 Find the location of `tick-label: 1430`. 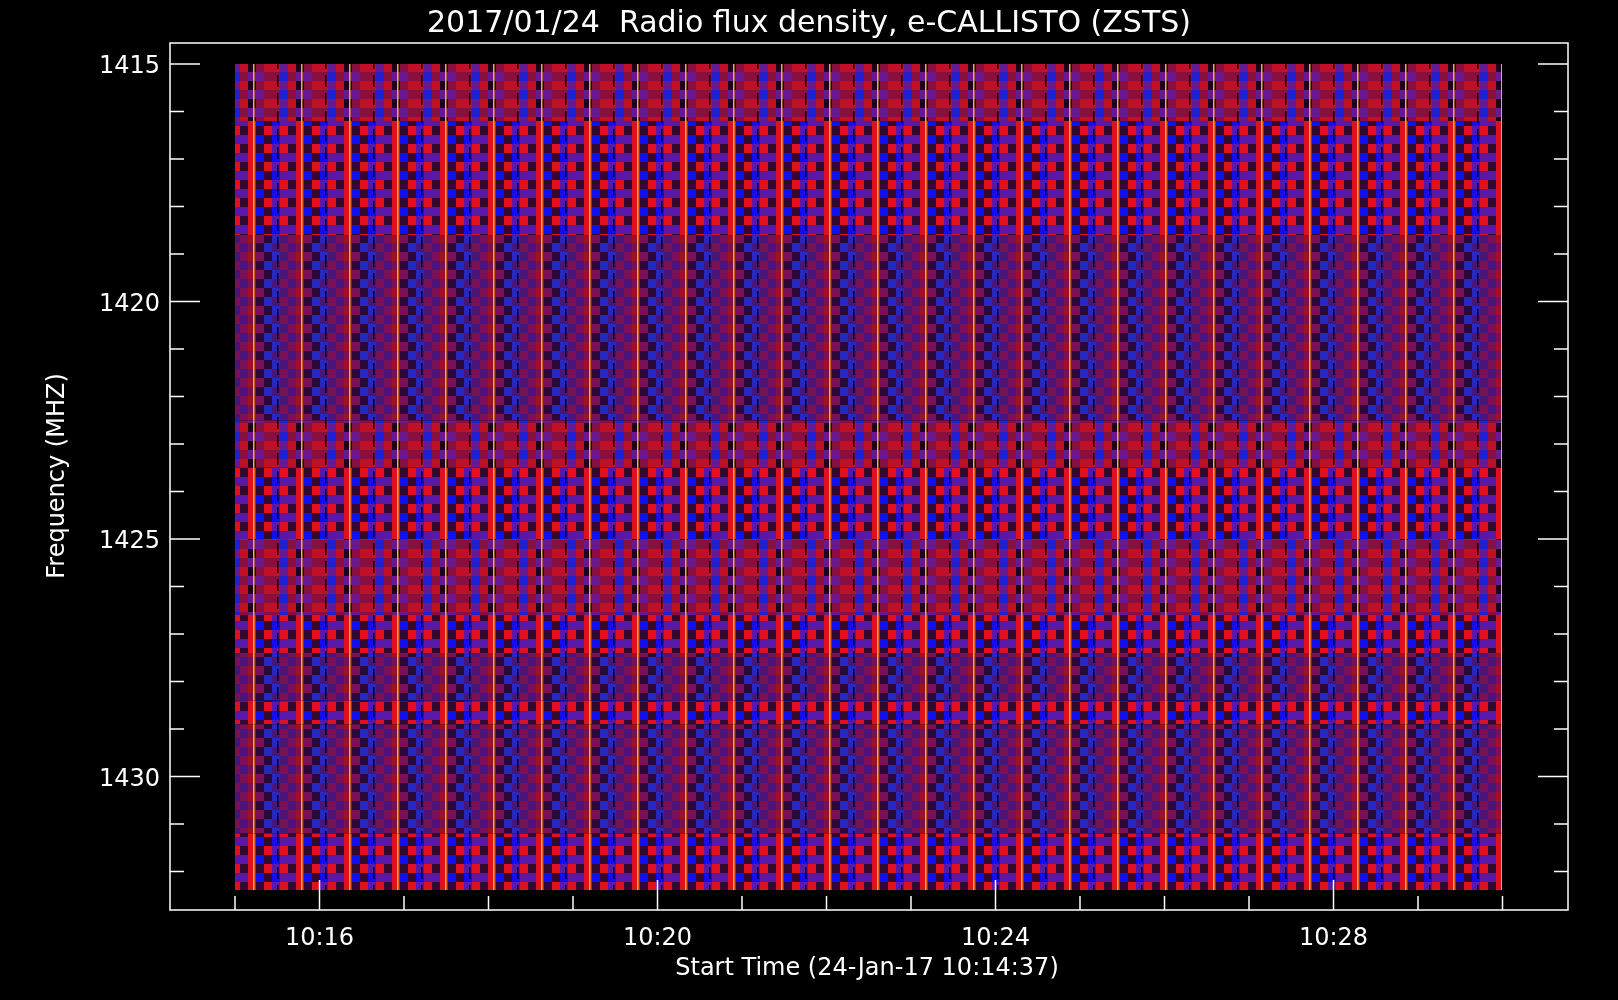

tick-label: 1430 is located at coordinates (129, 777).